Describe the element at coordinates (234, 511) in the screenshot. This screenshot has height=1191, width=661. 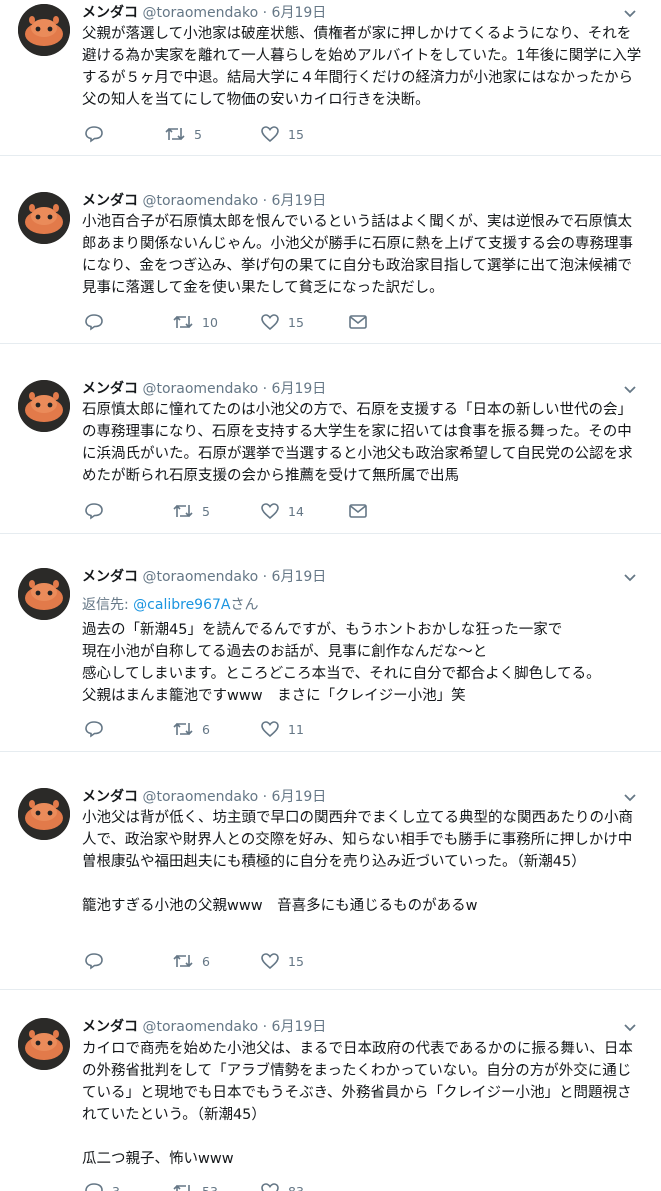
I see `tweet-actions: 5 14` at that location.